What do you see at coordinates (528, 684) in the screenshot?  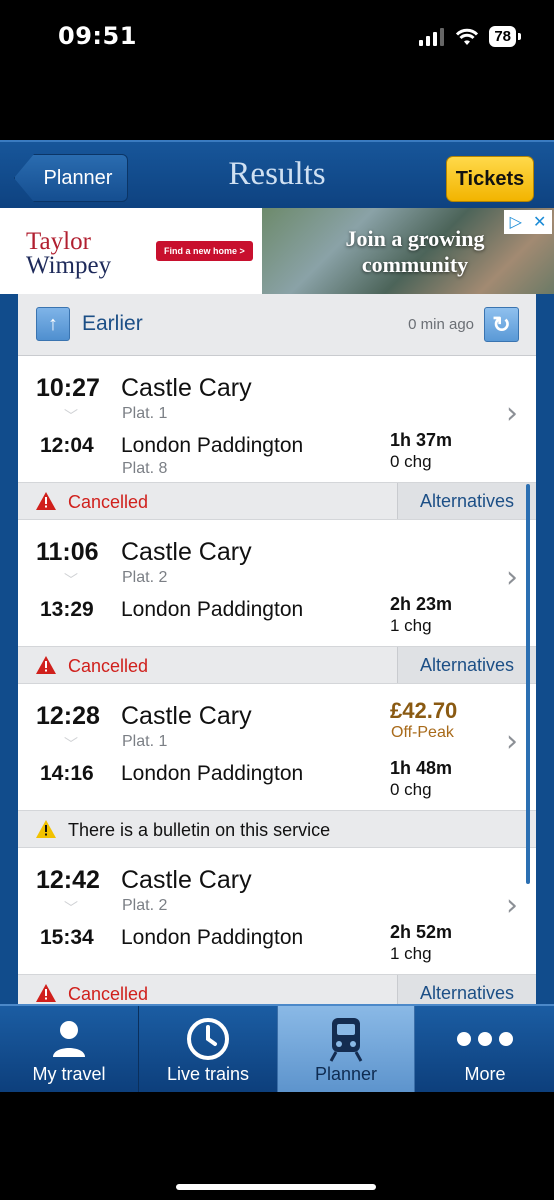 I see `scrollbar` at bounding box center [528, 684].